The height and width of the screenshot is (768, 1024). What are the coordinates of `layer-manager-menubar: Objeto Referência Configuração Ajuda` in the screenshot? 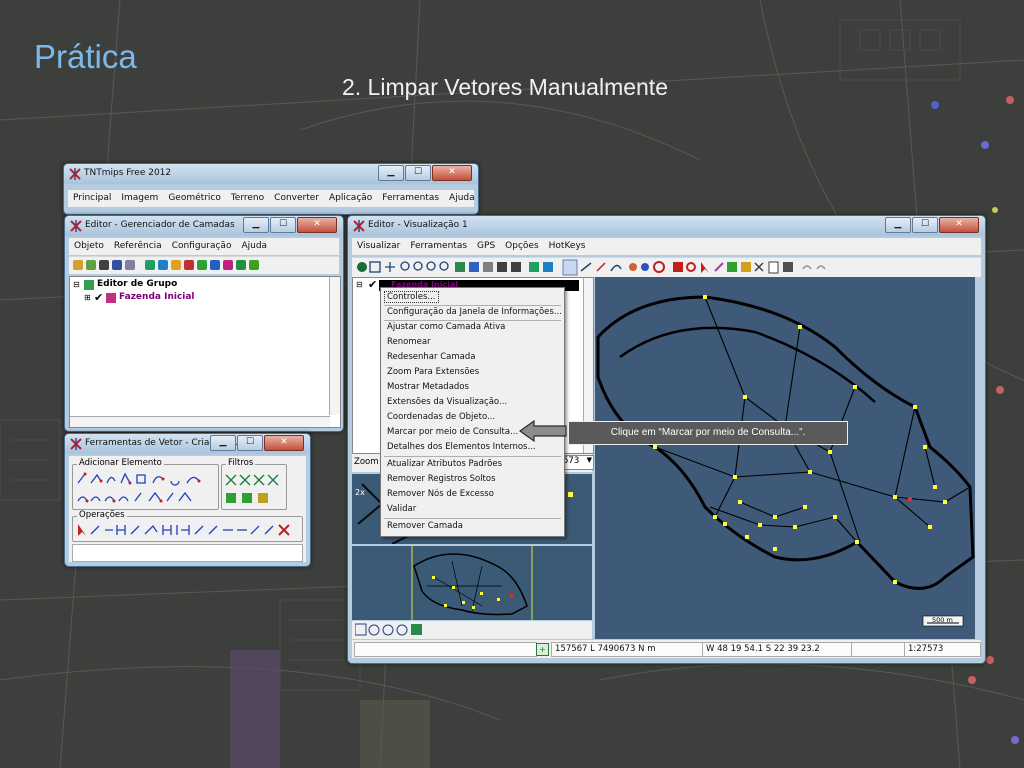 It's located at (204, 246).